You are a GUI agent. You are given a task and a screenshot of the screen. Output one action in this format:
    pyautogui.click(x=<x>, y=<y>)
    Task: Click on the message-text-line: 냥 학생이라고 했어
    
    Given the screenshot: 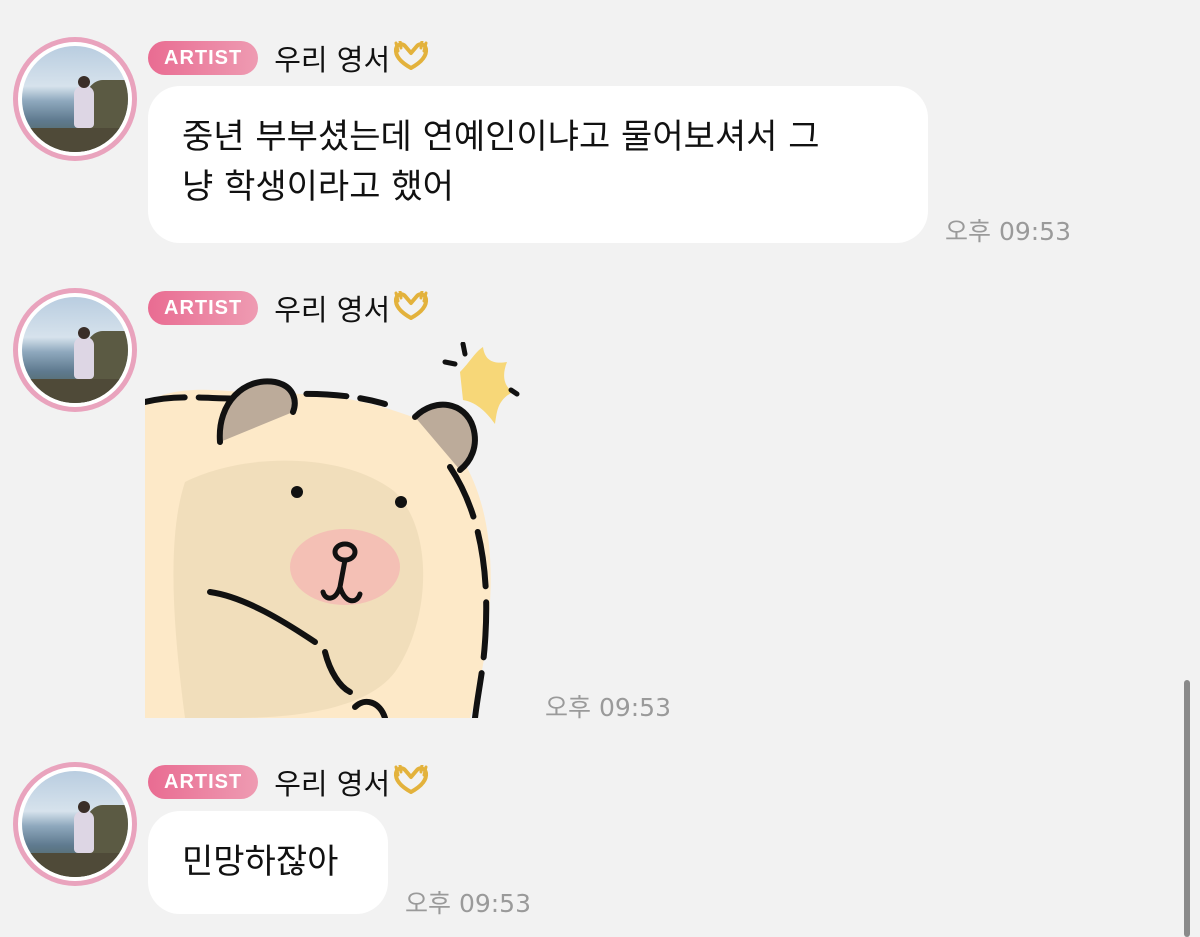 What is the action you would take?
    pyautogui.click(x=318, y=187)
    